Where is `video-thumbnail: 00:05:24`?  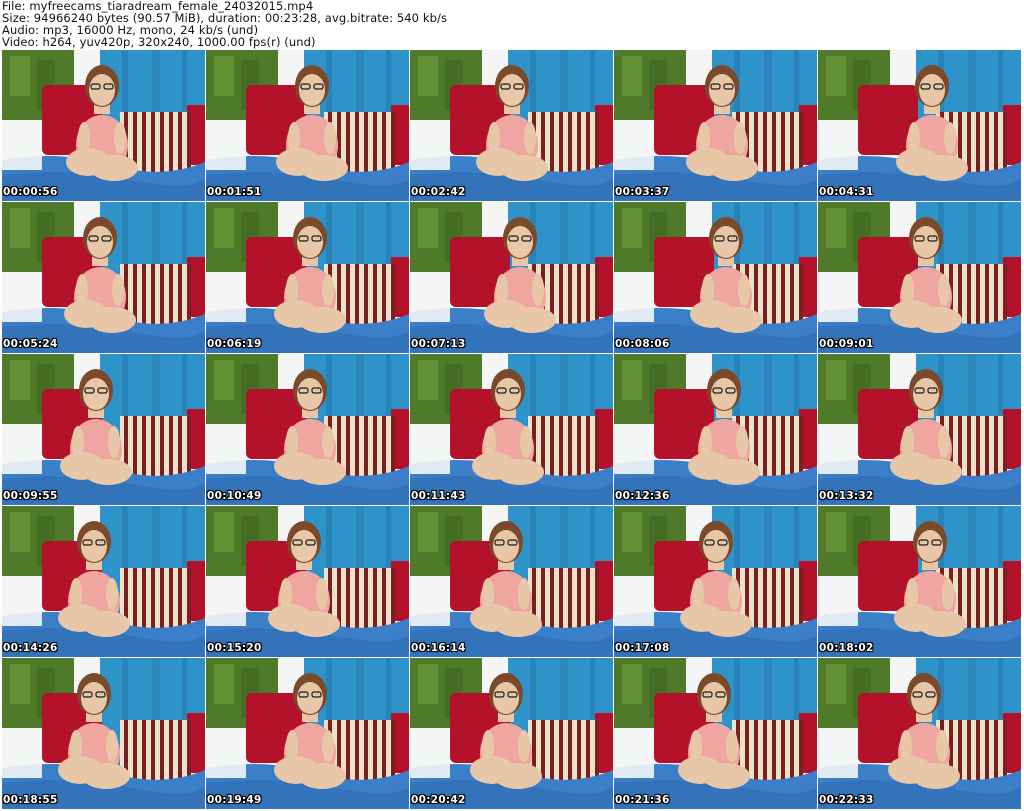 video-thumbnail: 00:05:24 is located at coordinates (103, 277).